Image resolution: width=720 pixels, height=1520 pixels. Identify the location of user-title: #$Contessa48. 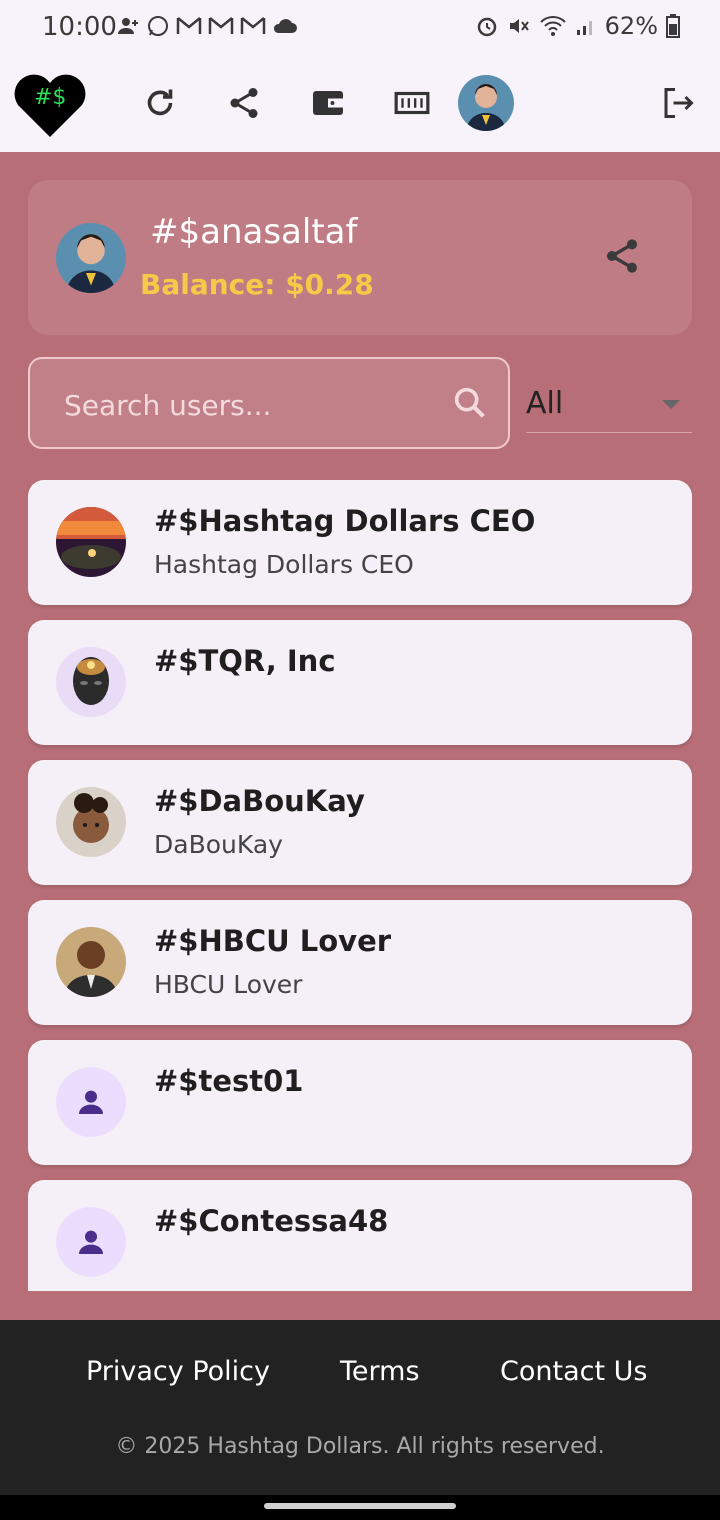
(271, 1221).